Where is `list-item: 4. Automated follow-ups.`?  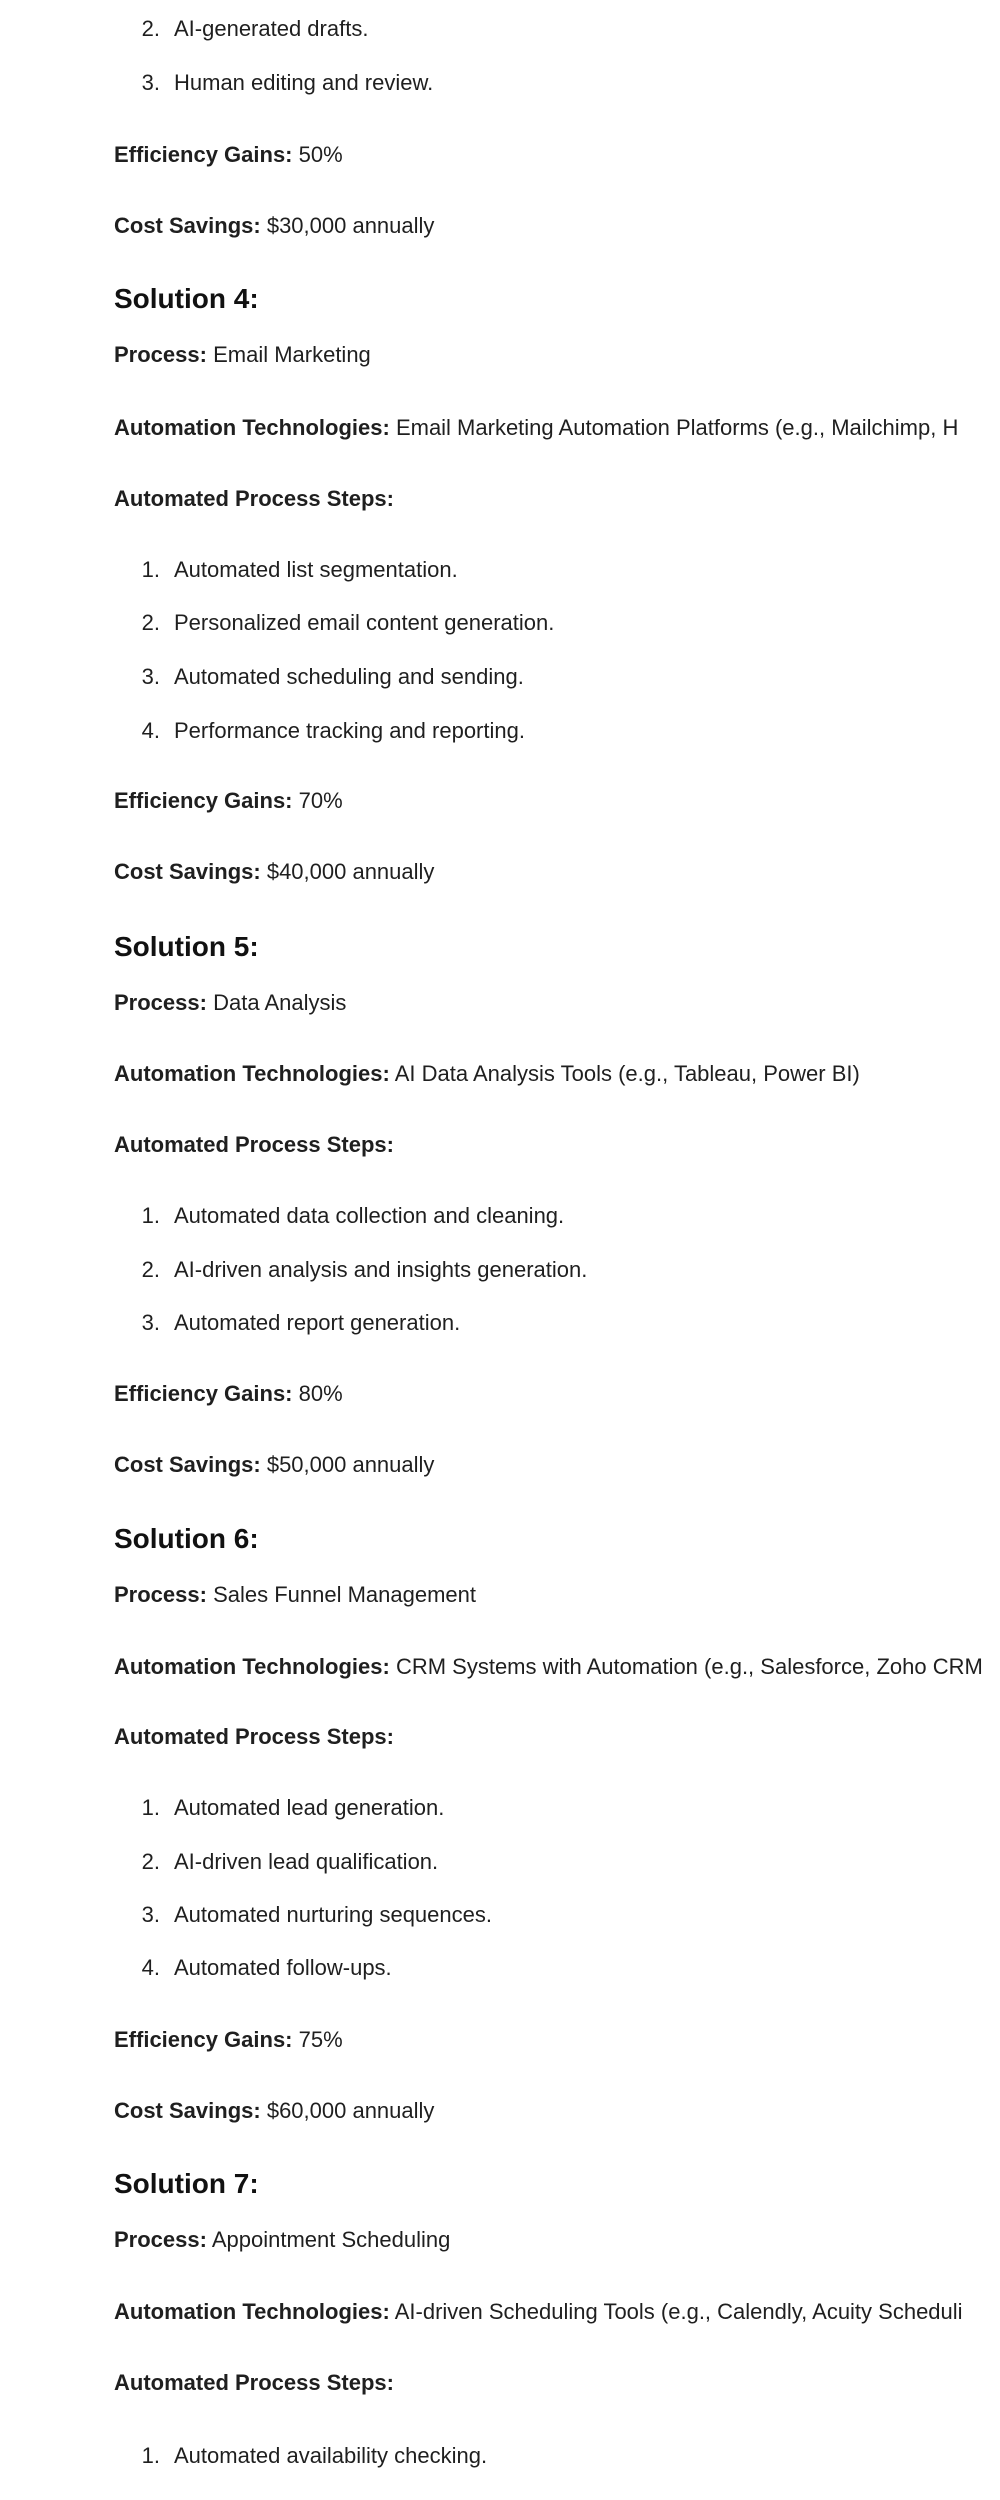 list-item: 4. Automated follow-ups. is located at coordinates (253, 1968).